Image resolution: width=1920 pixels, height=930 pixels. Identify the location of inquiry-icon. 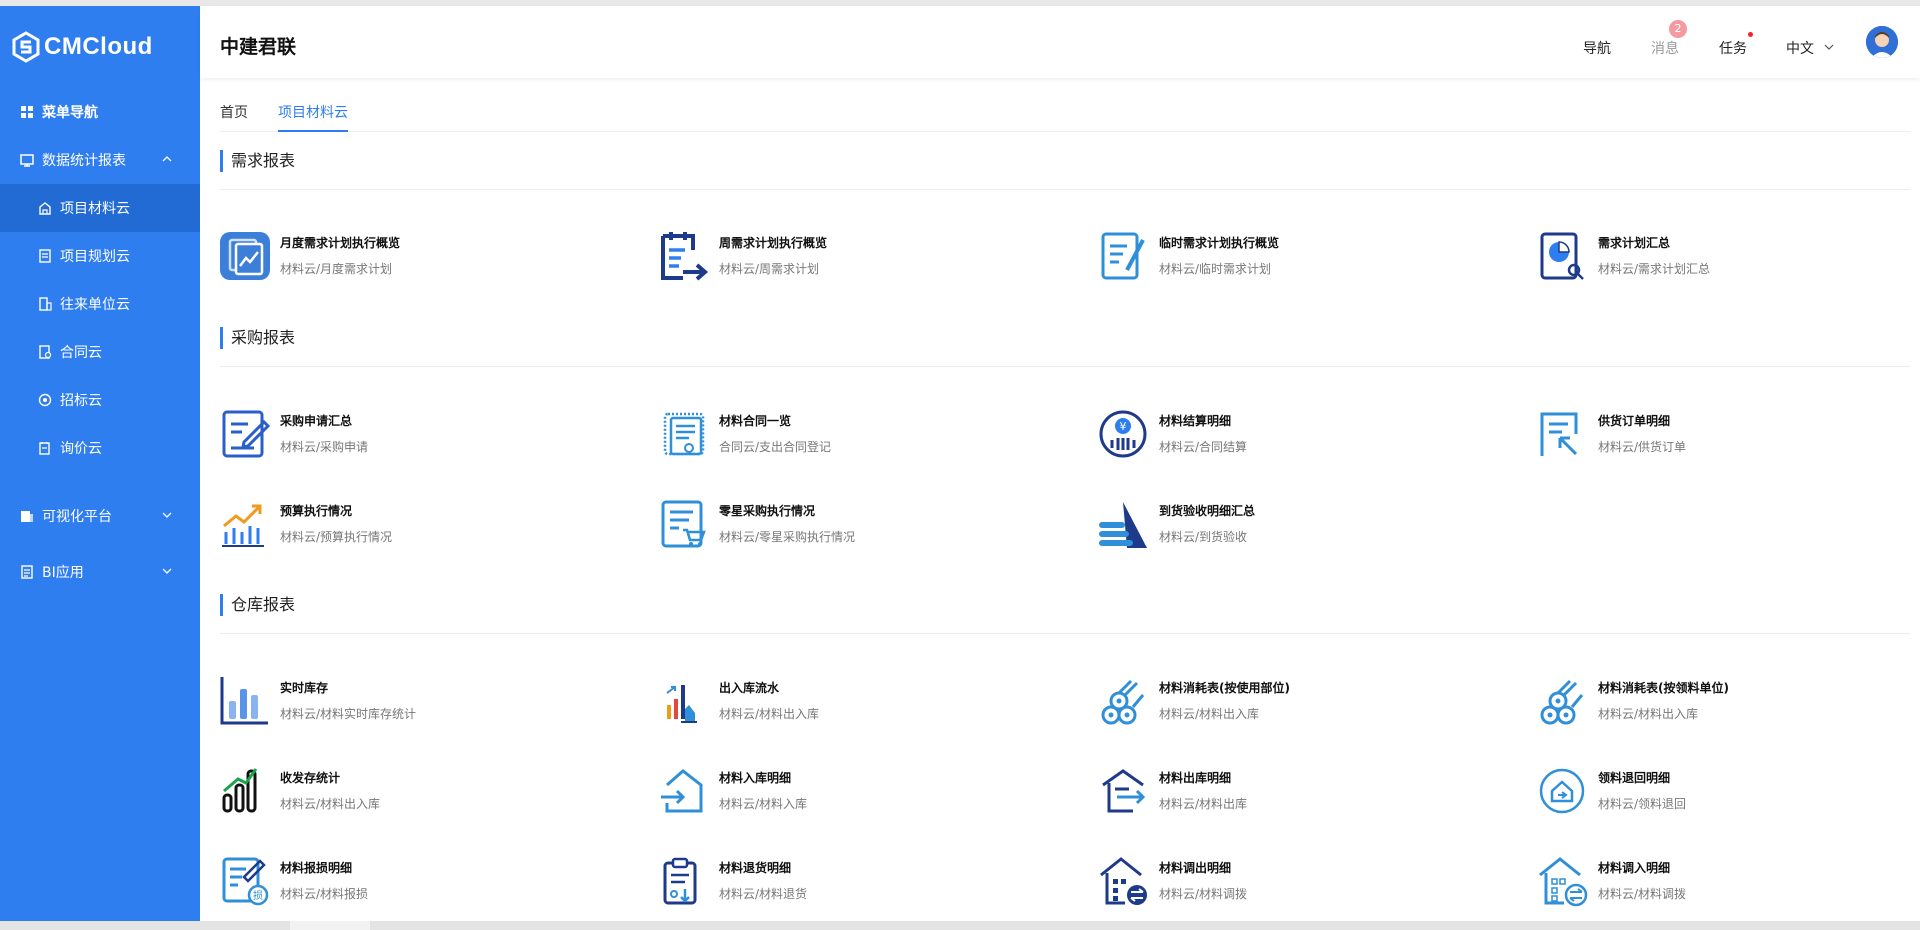
(44, 448).